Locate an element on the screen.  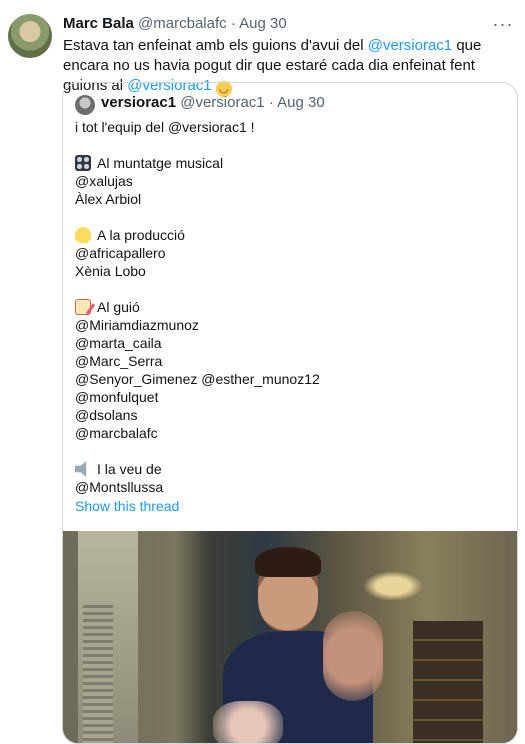
credit-line: @xalujas is located at coordinates (104, 181).